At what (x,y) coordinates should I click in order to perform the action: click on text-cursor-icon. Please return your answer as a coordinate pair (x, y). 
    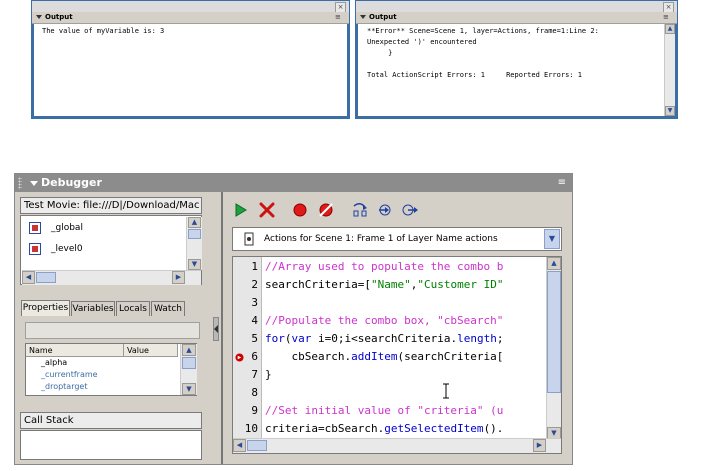
    Looking at the image, I should click on (446, 391).